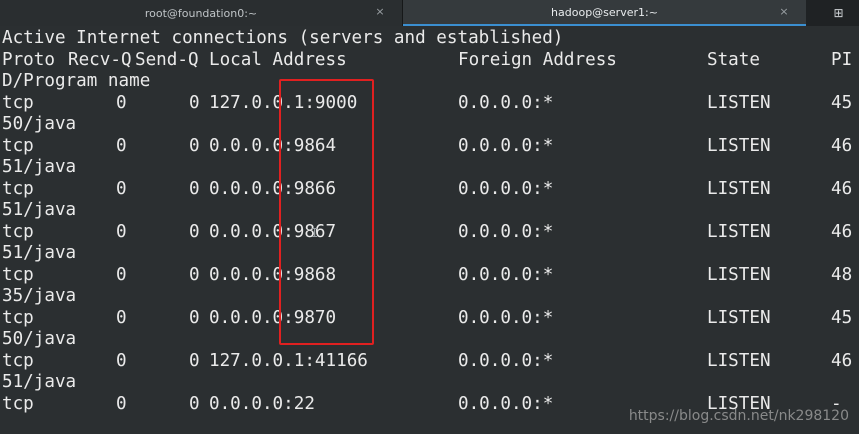 Image resolution: width=859 pixels, height=434 pixels. What do you see at coordinates (430, 104) in the screenshot?
I see `table-row: tcp 0 0 127.0.0.1:9000 0.0.0.0:* LISTEN 45` at bounding box center [430, 104].